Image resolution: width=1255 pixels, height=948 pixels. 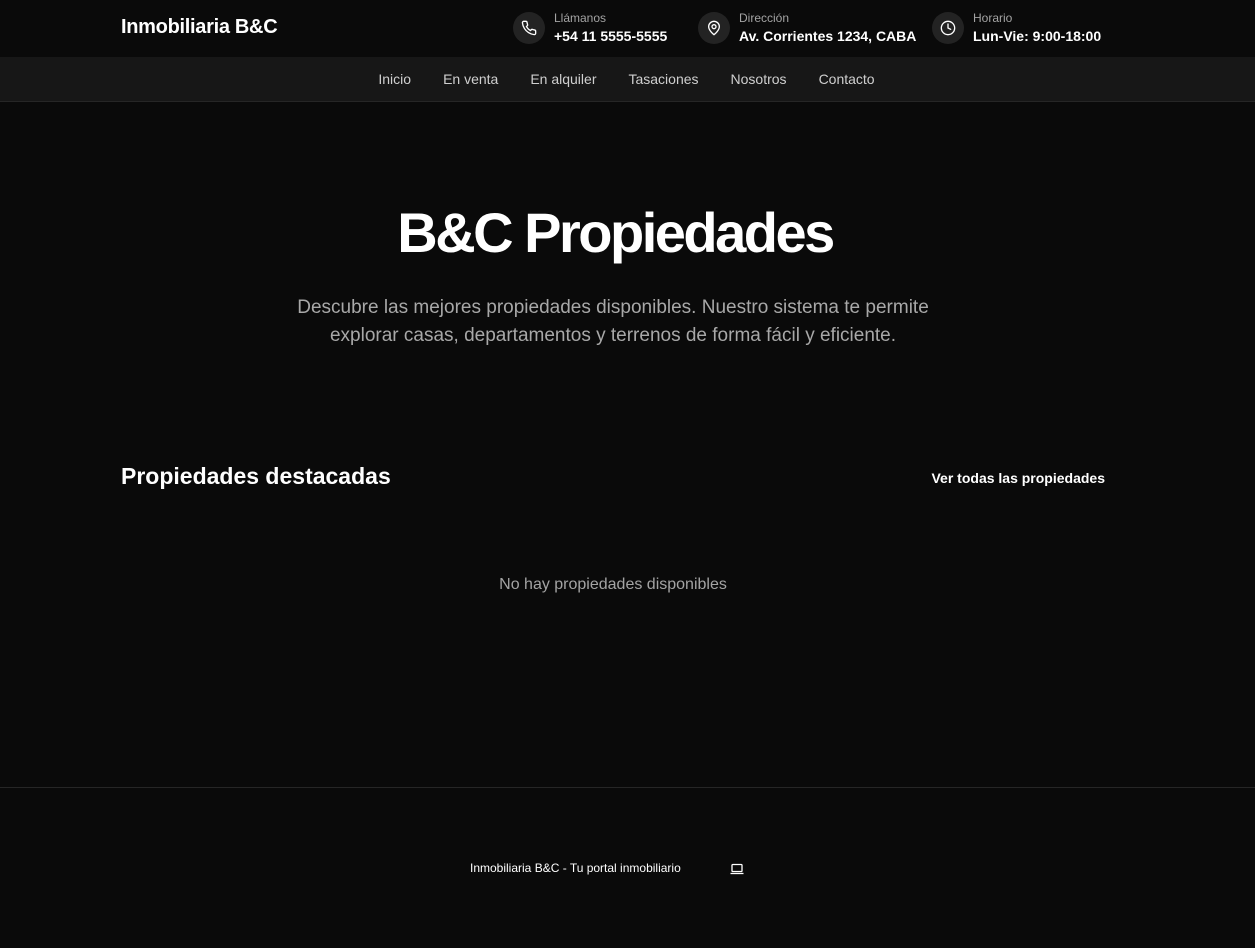 I want to click on hero-title: B&C Propiedades, so click(x=616, y=232).